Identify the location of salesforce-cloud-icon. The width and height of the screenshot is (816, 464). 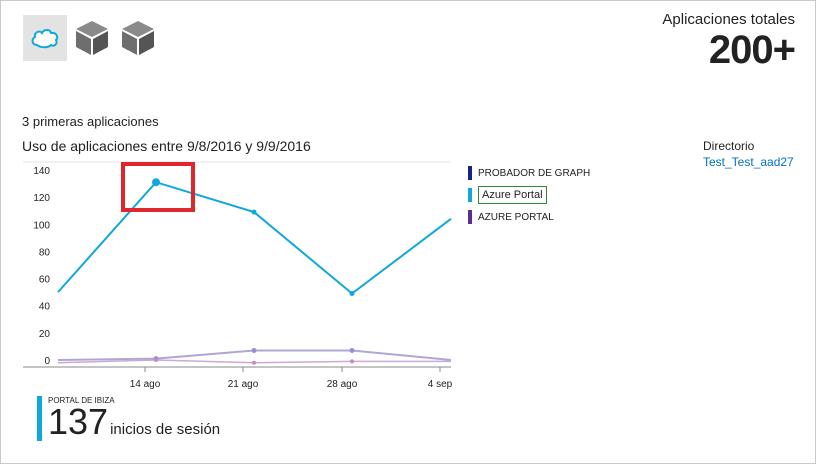
(45, 39).